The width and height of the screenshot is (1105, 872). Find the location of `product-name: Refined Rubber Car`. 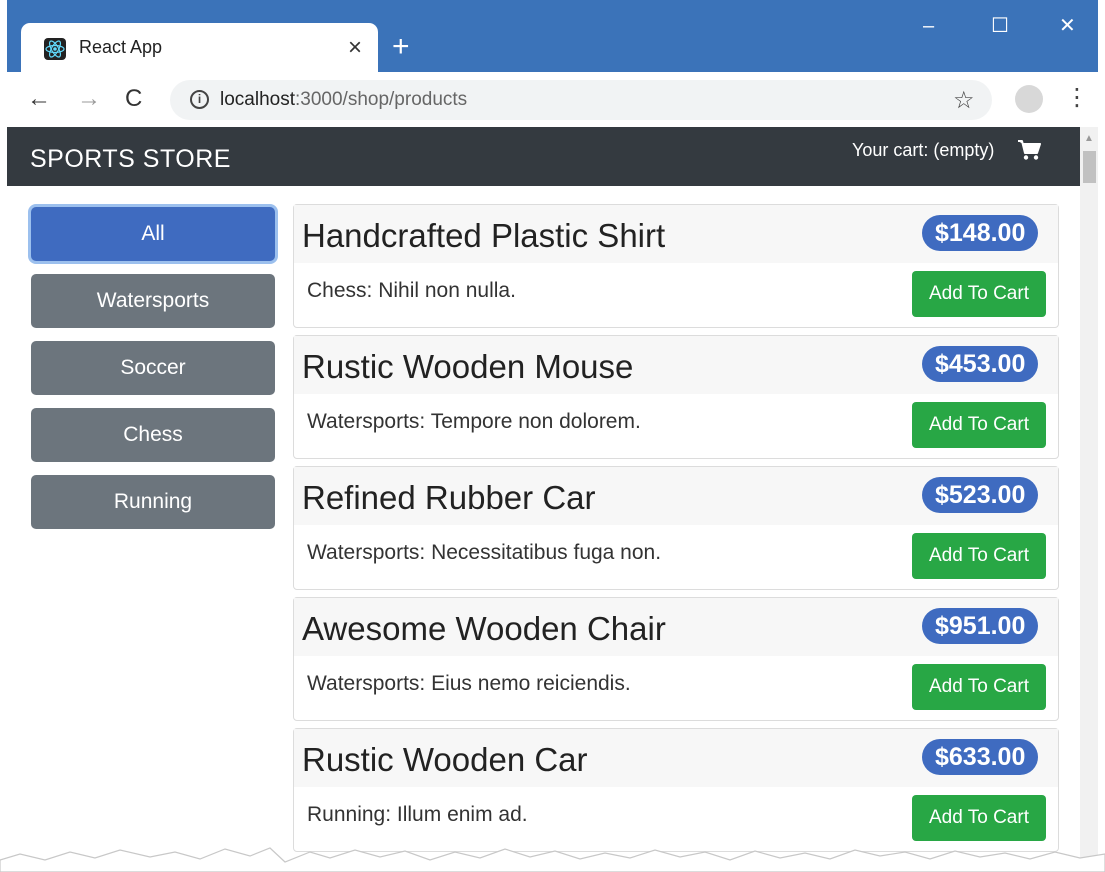

product-name: Refined Rubber Car is located at coordinates (449, 497).